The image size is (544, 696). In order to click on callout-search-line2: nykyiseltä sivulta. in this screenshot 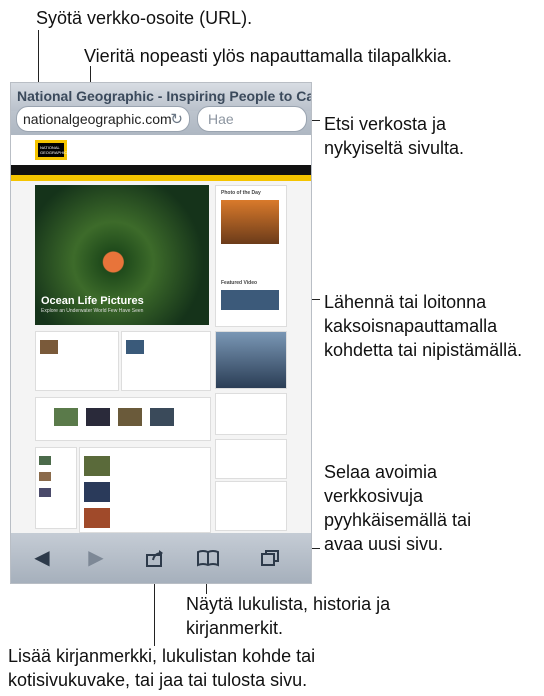, I will do `click(394, 148)`.